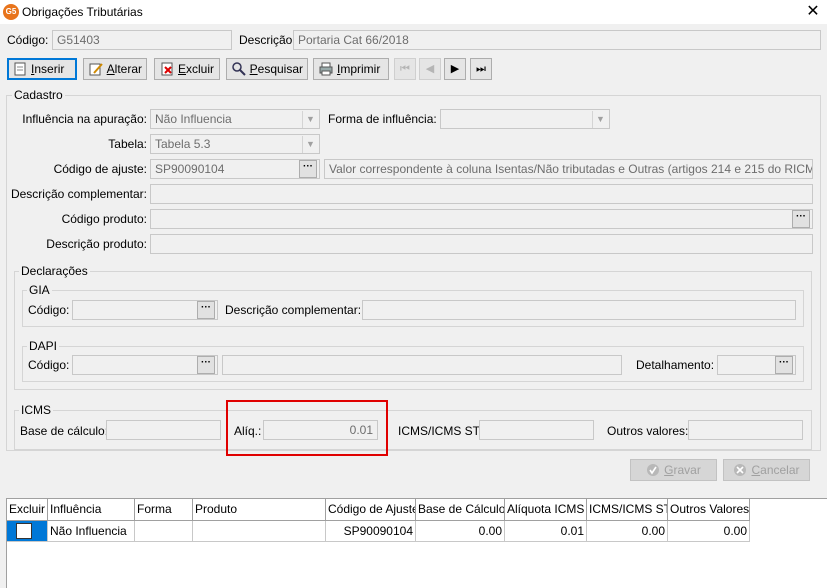 This screenshot has height=588, width=827. Describe the element at coordinates (481, 69) in the screenshot. I see `last-record-icon: ⏭` at that location.